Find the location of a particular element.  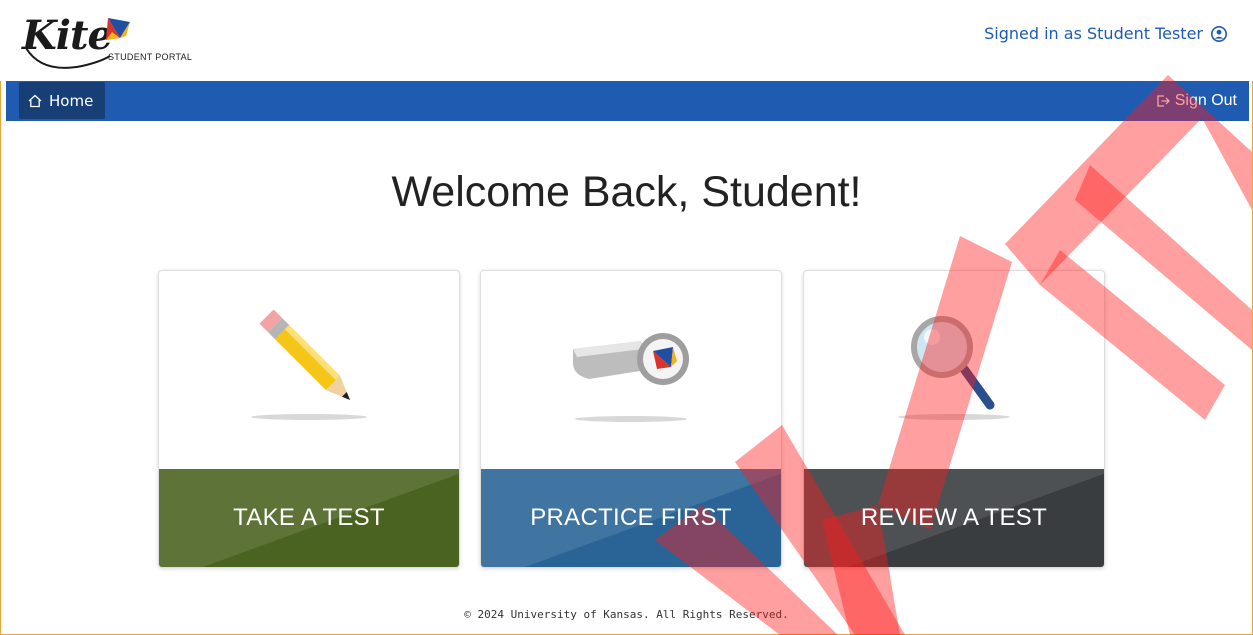

take-a-test-button: TAKE A TEST is located at coordinates (309, 518).